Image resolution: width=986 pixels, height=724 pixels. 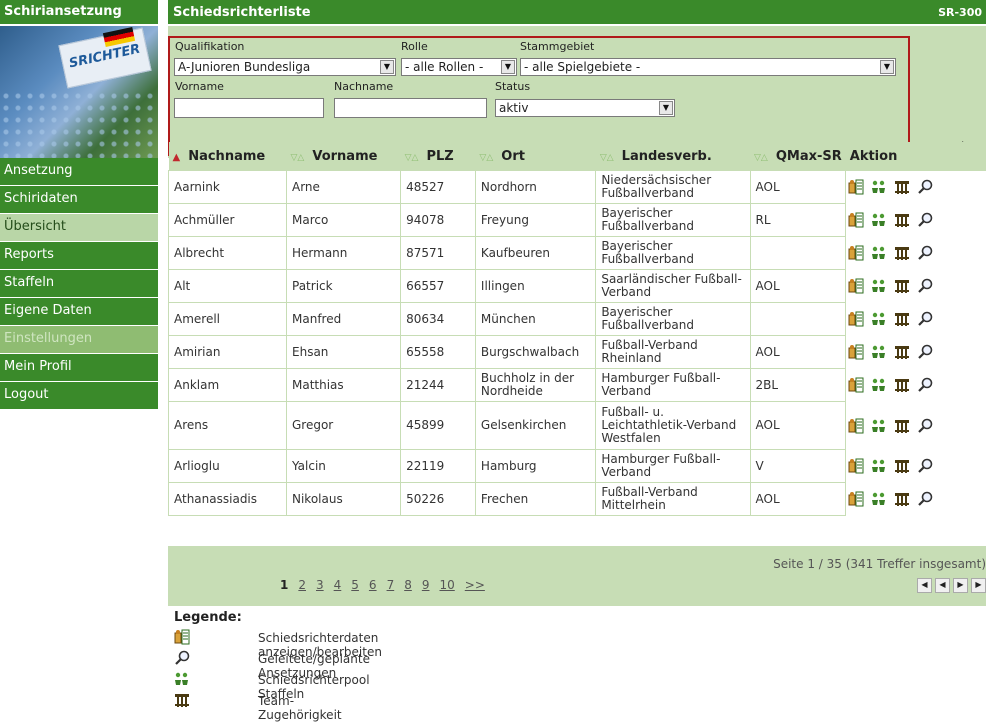 What do you see at coordinates (227, 156) in the screenshot?
I see `column-header-nachname: ▲ Nachname` at bounding box center [227, 156].